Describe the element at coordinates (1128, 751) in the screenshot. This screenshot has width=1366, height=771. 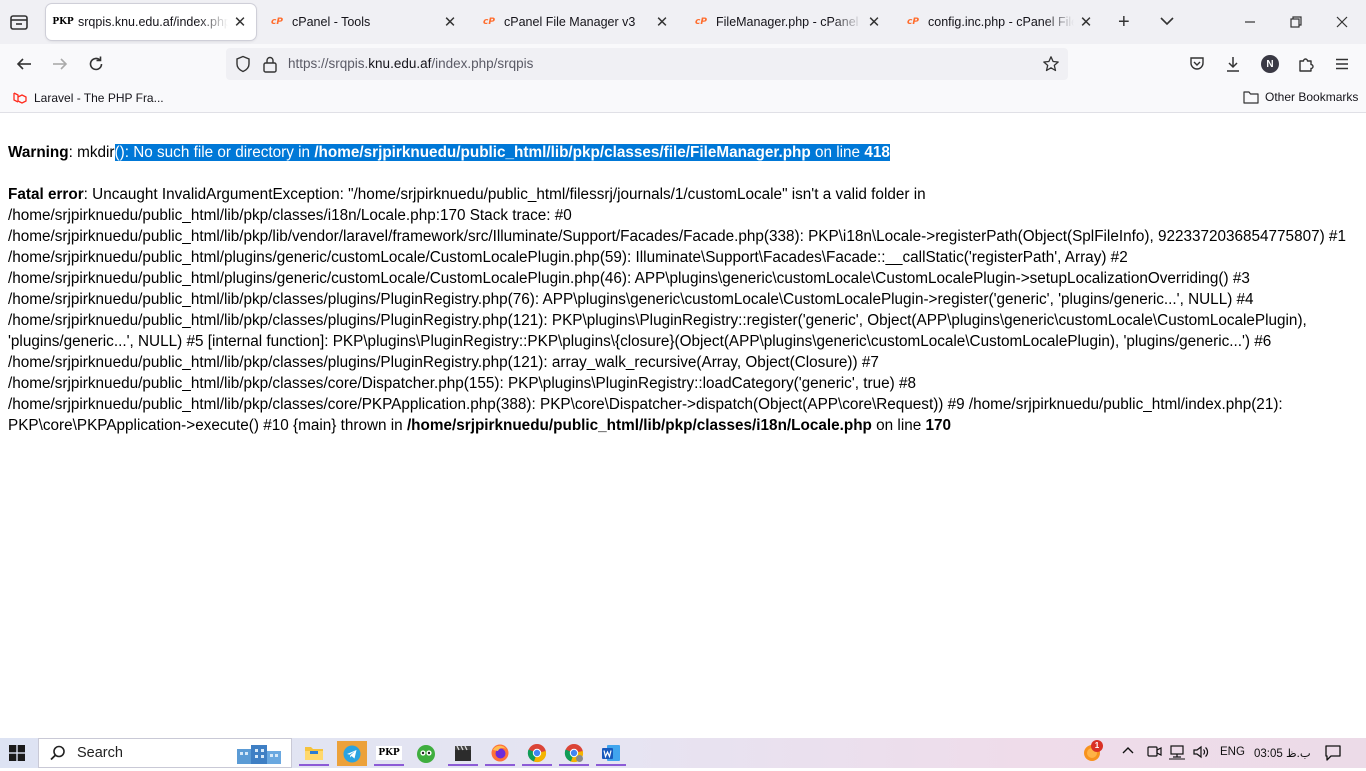
I see `chevron-up-icon` at that location.